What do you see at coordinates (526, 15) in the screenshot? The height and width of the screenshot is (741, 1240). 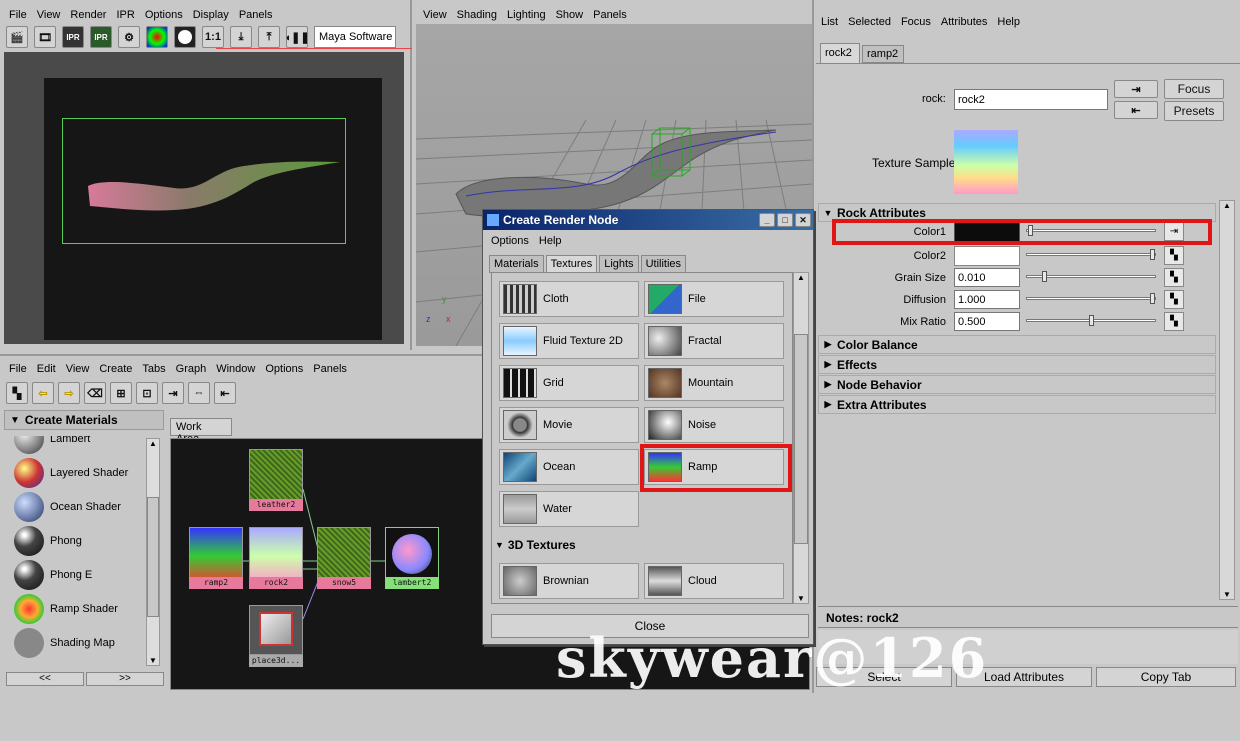 I see `menu-lighting: Lighting` at bounding box center [526, 15].